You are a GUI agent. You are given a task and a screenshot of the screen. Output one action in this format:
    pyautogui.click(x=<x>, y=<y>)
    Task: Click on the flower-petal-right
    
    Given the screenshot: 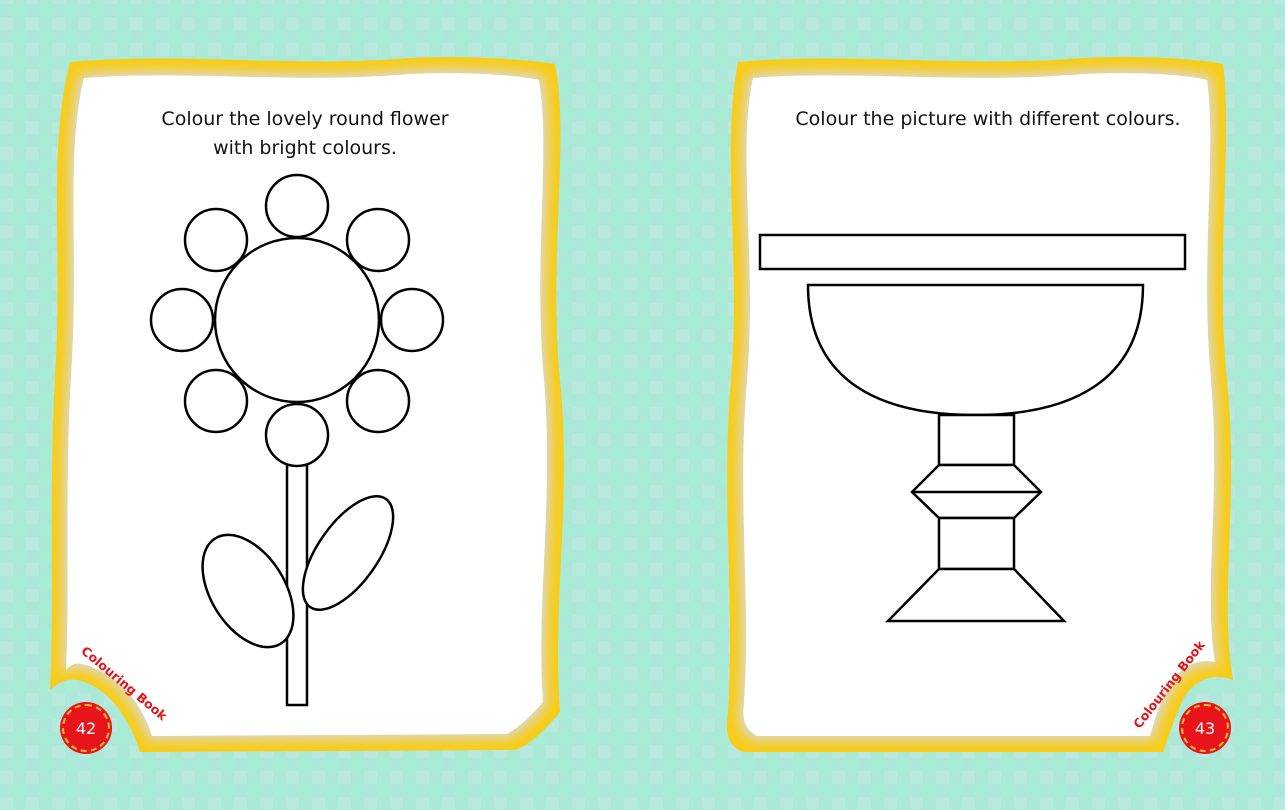 What is the action you would take?
    pyautogui.click(x=412, y=320)
    